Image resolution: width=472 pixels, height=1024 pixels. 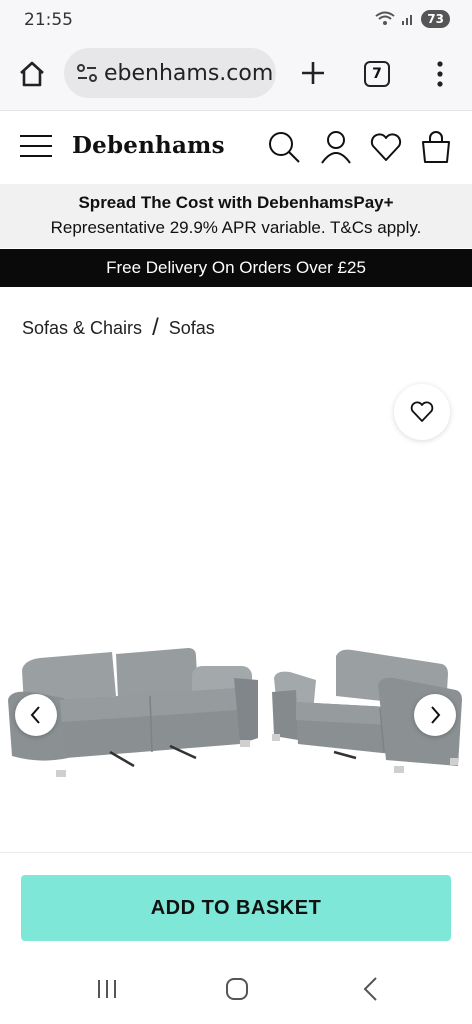 I want to click on battery-icon: 73, so click(x=435, y=19).